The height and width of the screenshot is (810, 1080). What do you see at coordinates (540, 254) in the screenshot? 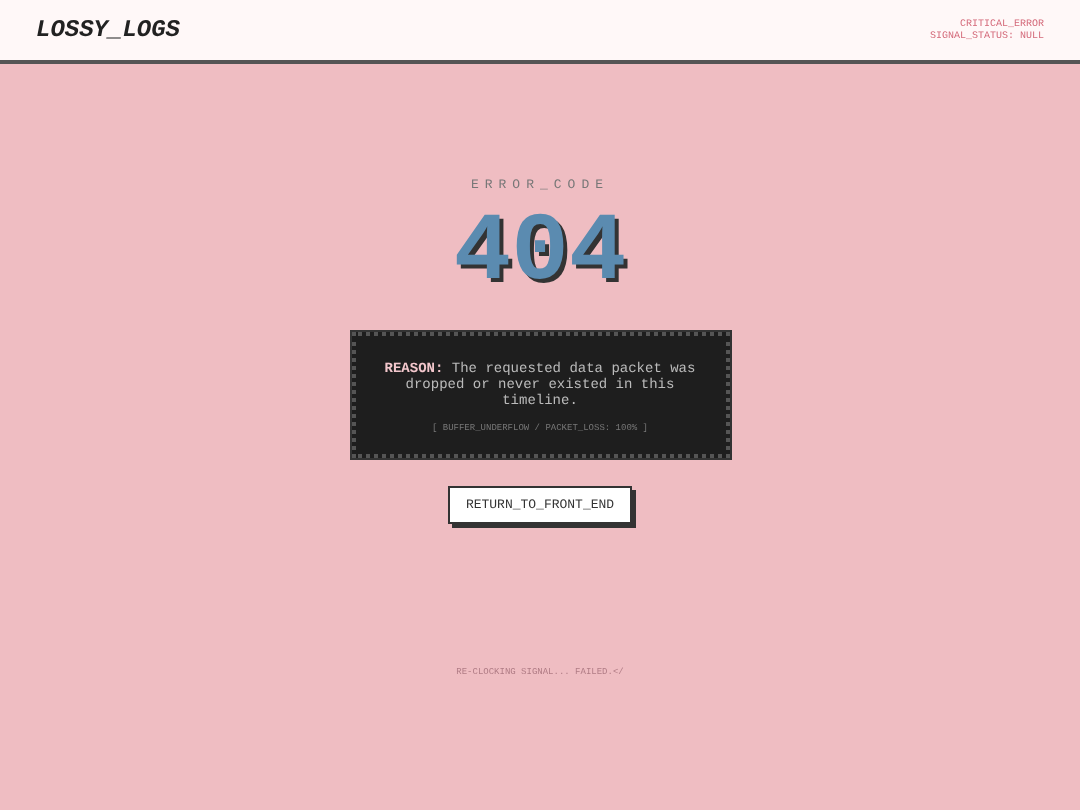
I see `error-code: 404` at bounding box center [540, 254].